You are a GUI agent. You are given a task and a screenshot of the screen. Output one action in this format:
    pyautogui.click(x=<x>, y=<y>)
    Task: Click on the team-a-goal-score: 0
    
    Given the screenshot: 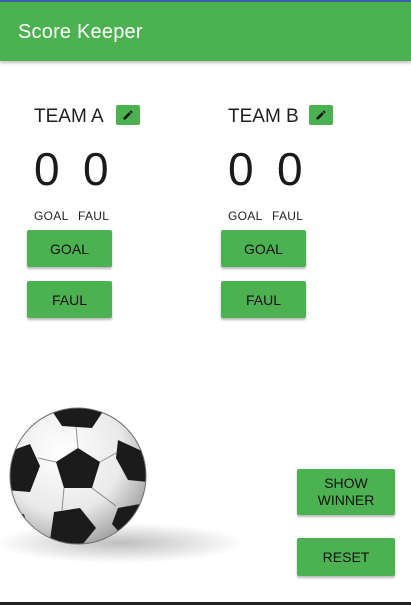 What is the action you would take?
    pyautogui.click(x=47, y=169)
    